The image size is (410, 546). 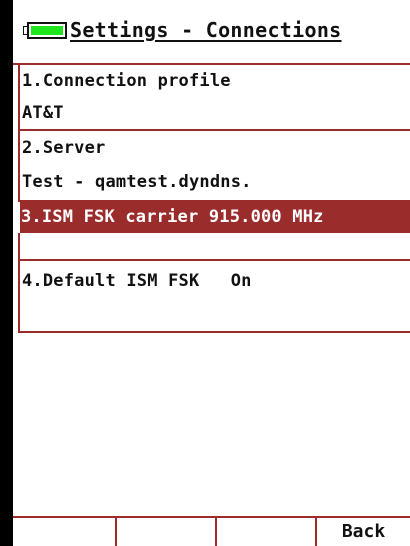 What do you see at coordinates (172, 217) in the screenshot?
I see `menu-item-label: 3.ISM FSK carrier 915.000 MHz` at bounding box center [172, 217].